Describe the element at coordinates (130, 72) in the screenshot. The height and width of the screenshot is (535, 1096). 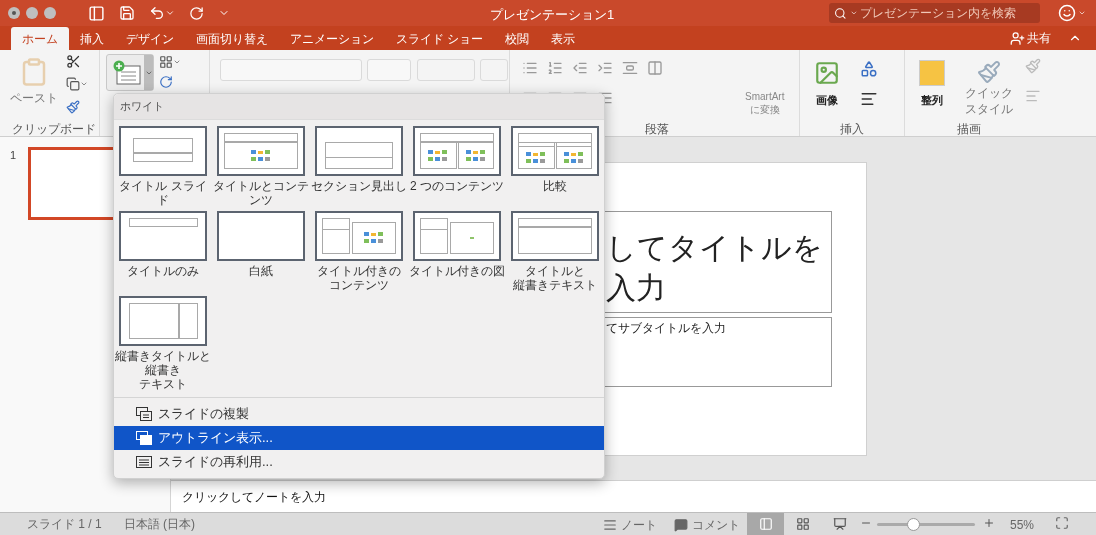
I see `new-slide-button` at that location.